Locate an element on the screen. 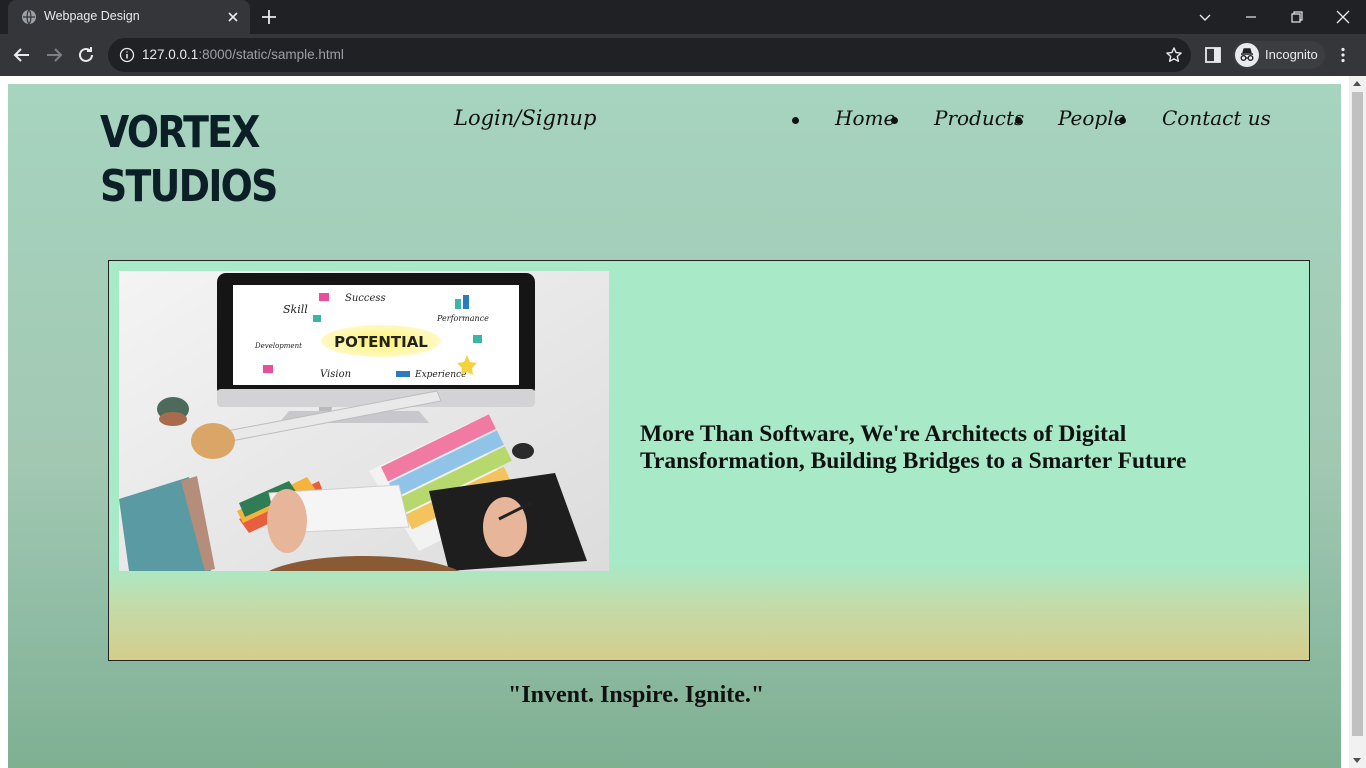  incognito-profile-button: Incognito is located at coordinates (1279, 55).